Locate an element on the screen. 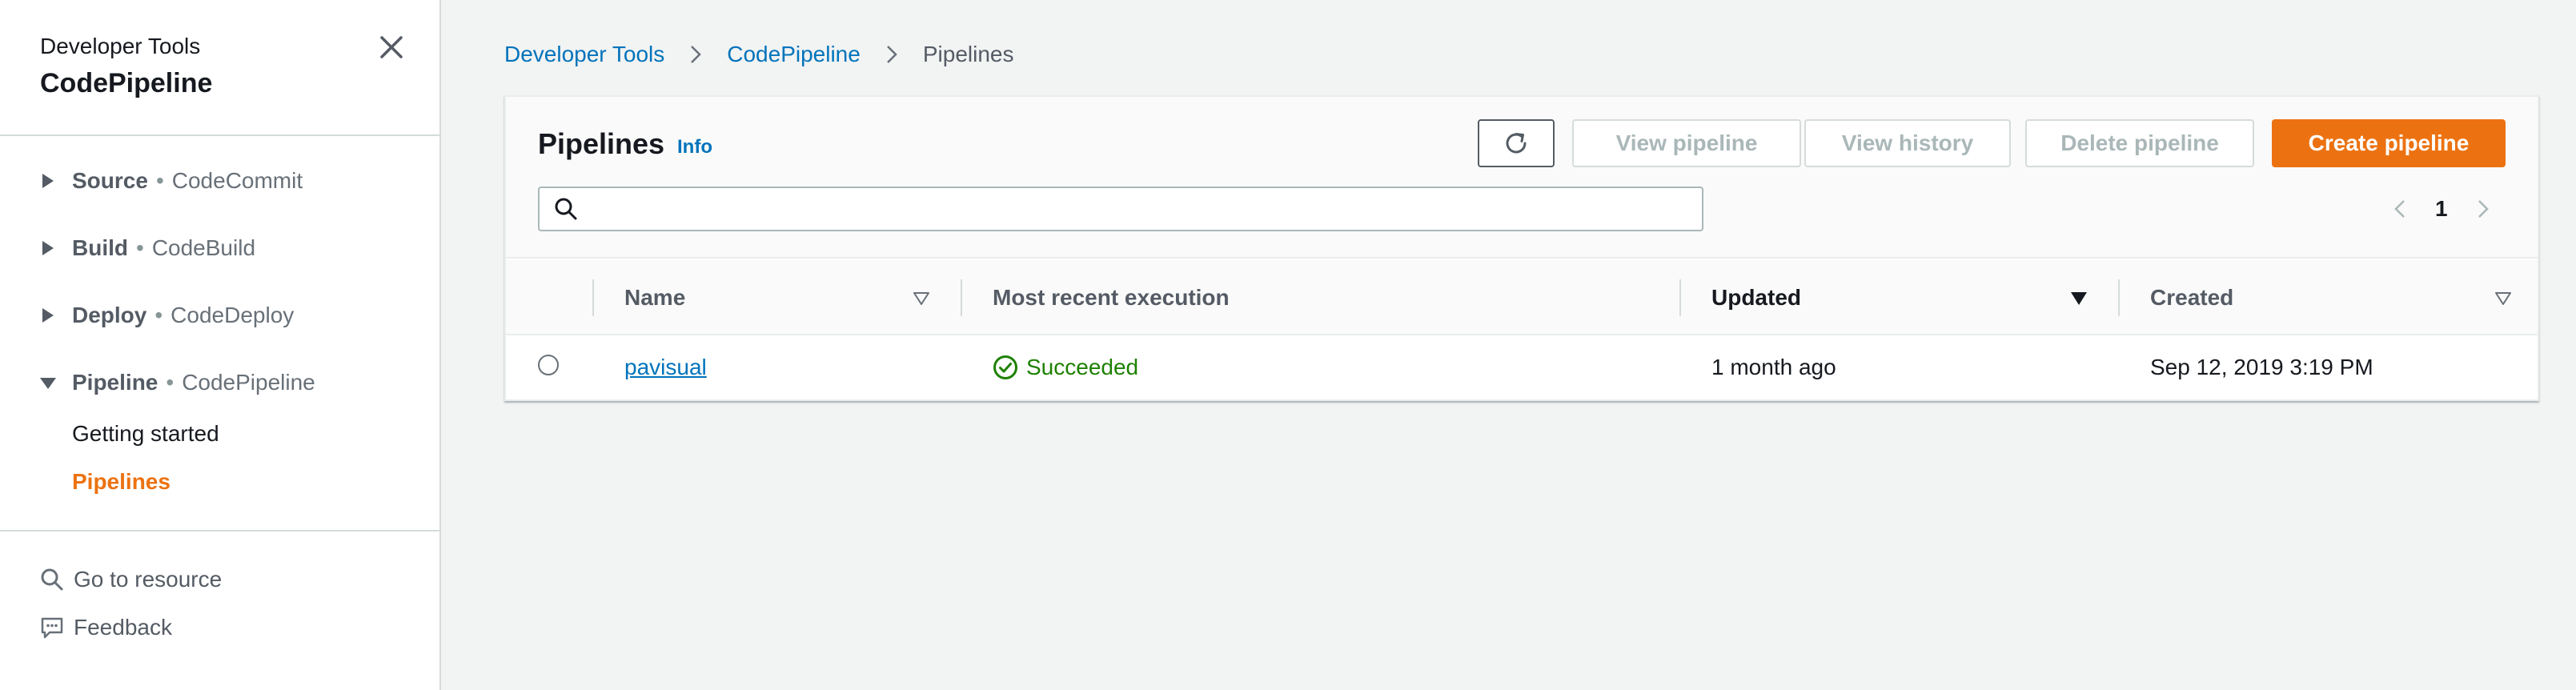  created-cell: Sep 12, 2019 3:19 PM is located at coordinates (2262, 367).